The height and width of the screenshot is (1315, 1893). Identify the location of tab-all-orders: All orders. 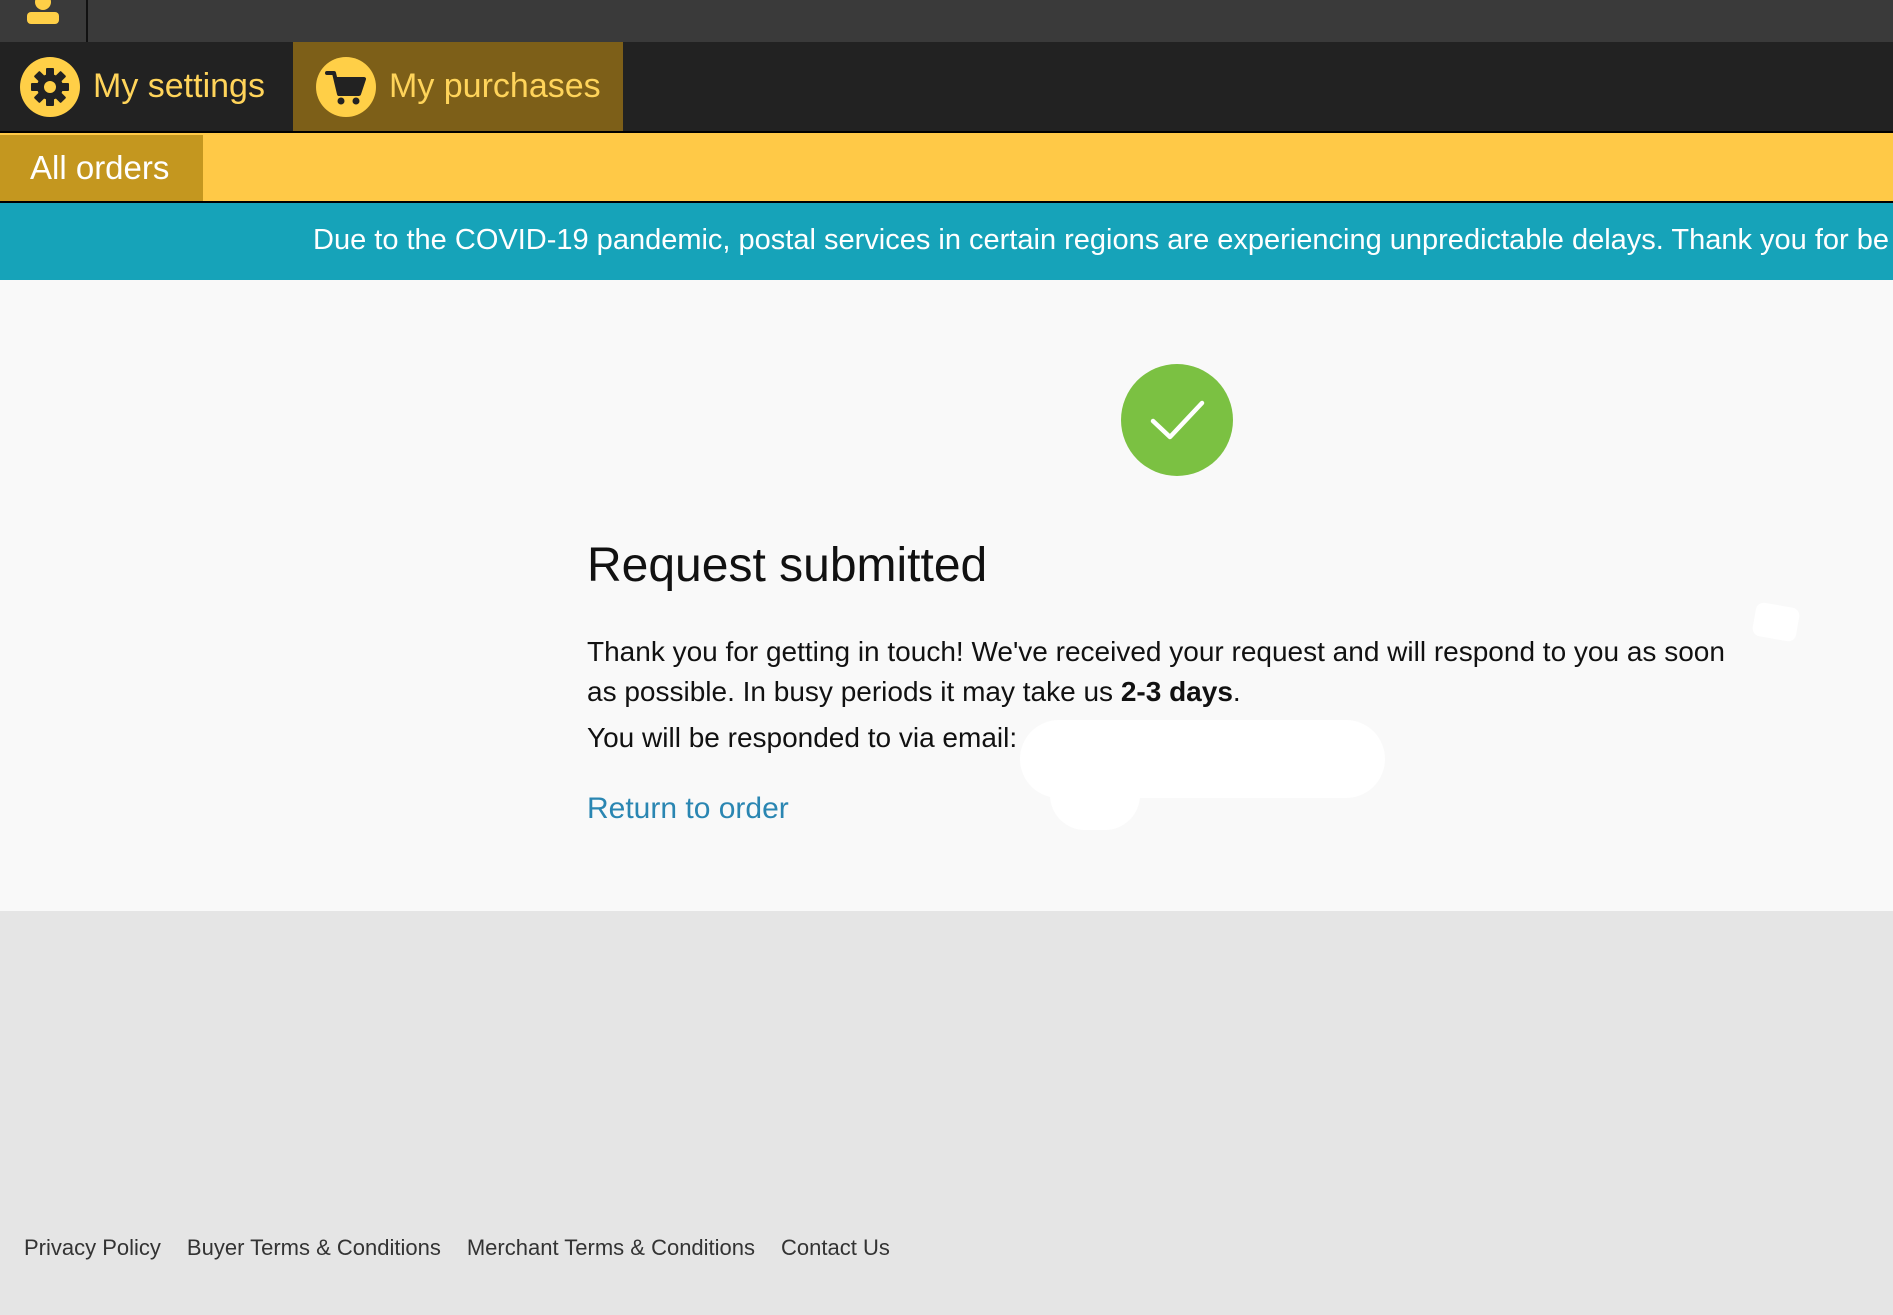
(101, 168).